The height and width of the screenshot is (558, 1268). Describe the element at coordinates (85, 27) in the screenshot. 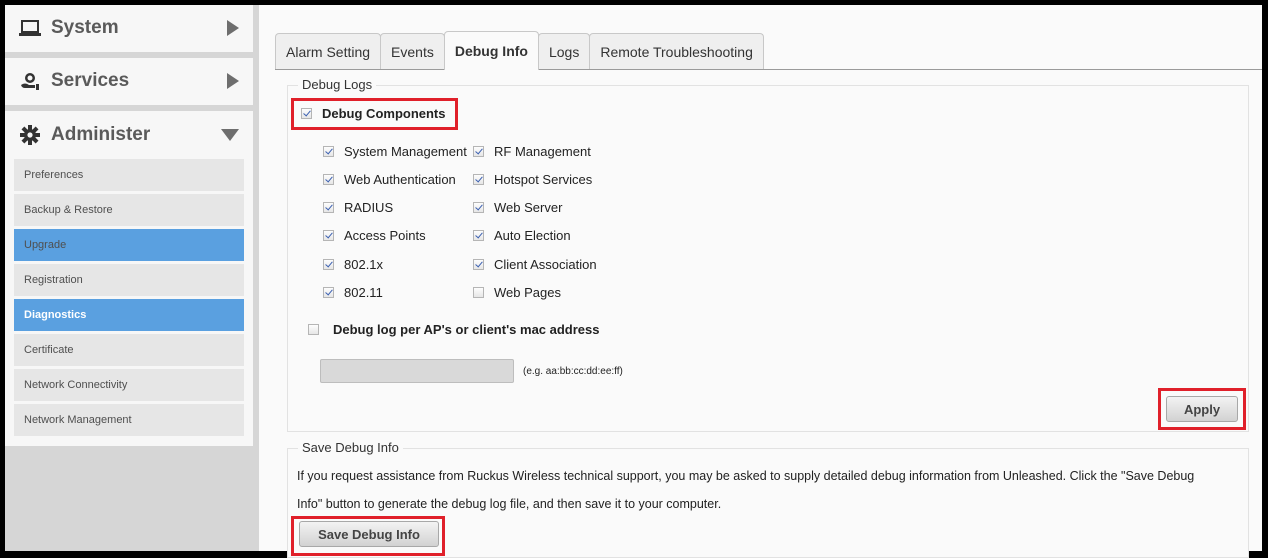

I see `nav-label: System` at that location.